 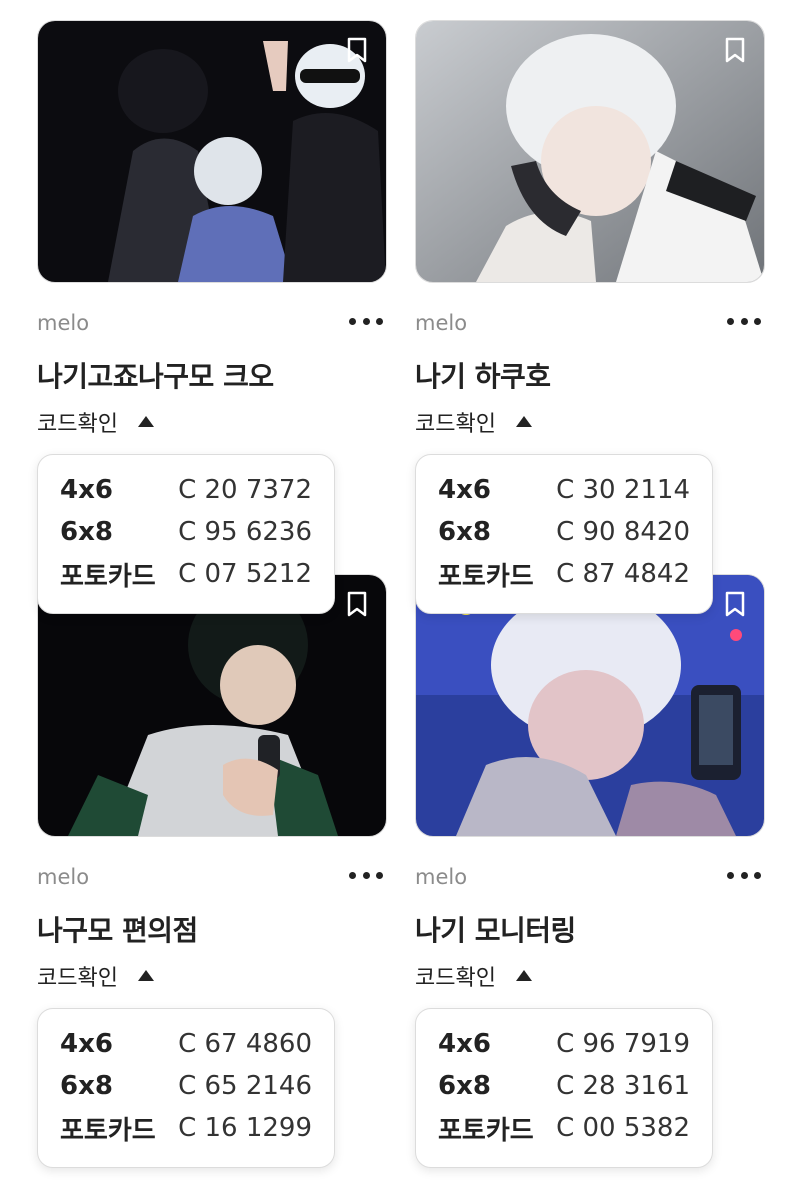 I want to click on code-row: 6x8 C 95 6236, so click(x=186, y=532).